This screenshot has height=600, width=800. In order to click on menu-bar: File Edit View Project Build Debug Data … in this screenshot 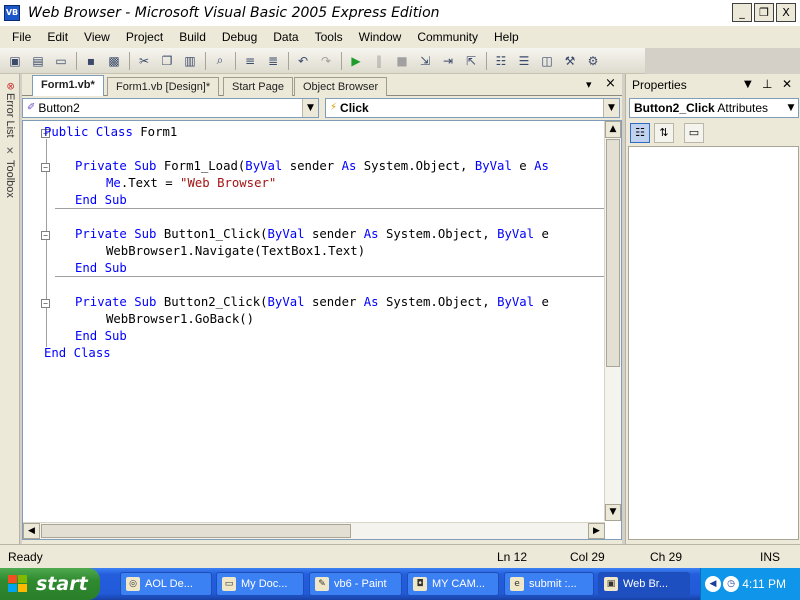, I will do `click(400, 37)`.